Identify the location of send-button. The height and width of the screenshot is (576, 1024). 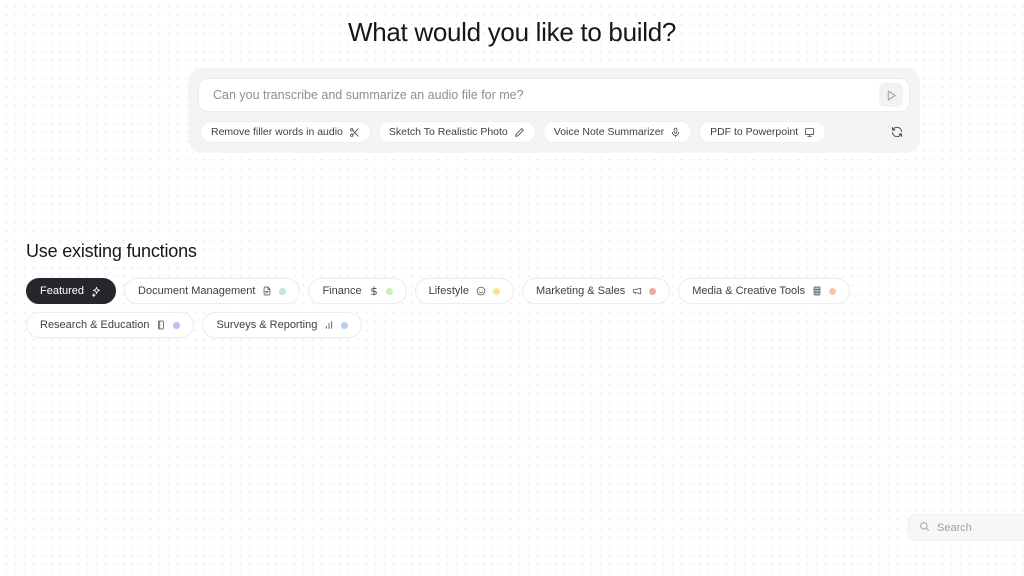
(891, 95).